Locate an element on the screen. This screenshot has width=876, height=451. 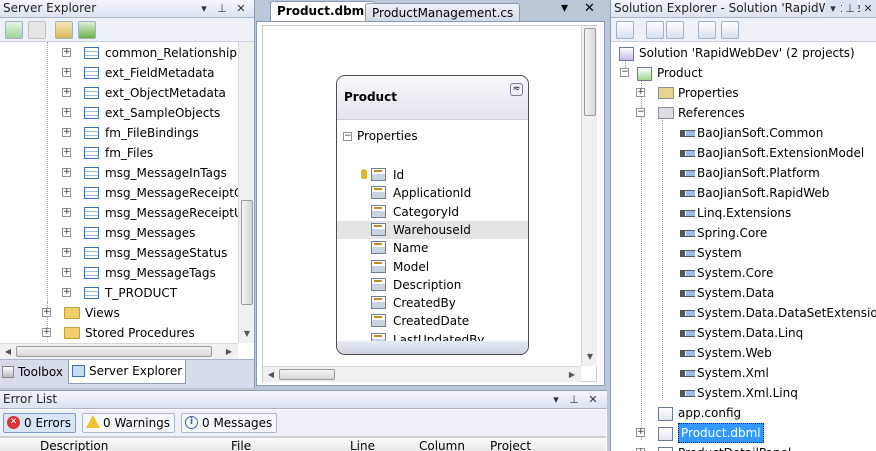
server-explorer-hscroll: ◀ ▶ is located at coordinates (119, 351).